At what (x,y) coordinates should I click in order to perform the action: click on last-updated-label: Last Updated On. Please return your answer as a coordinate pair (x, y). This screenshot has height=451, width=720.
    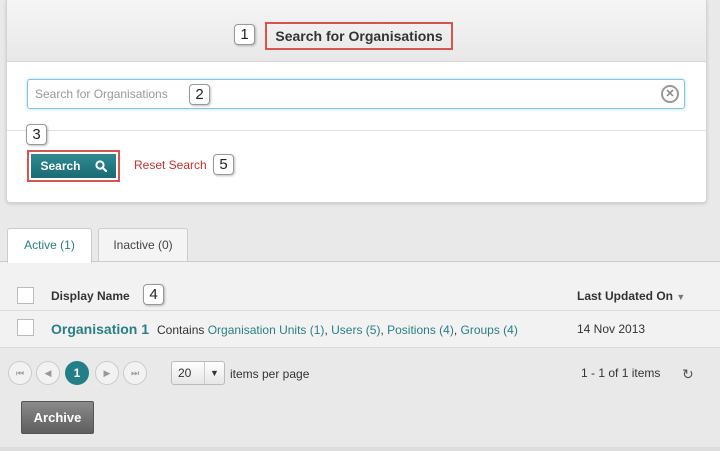
    Looking at the image, I should click on (625, 296).